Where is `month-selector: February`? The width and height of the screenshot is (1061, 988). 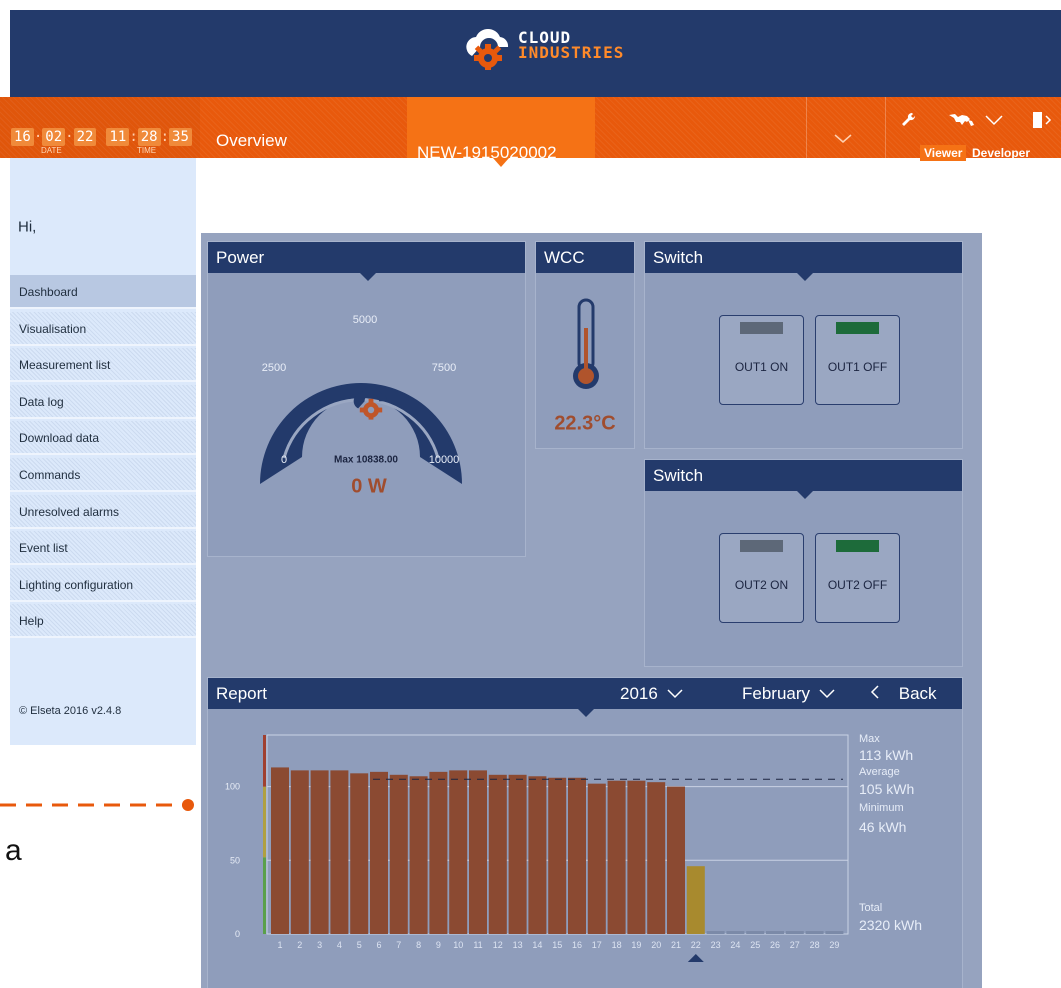 month-selector: February is located at coordinates (788, 694).